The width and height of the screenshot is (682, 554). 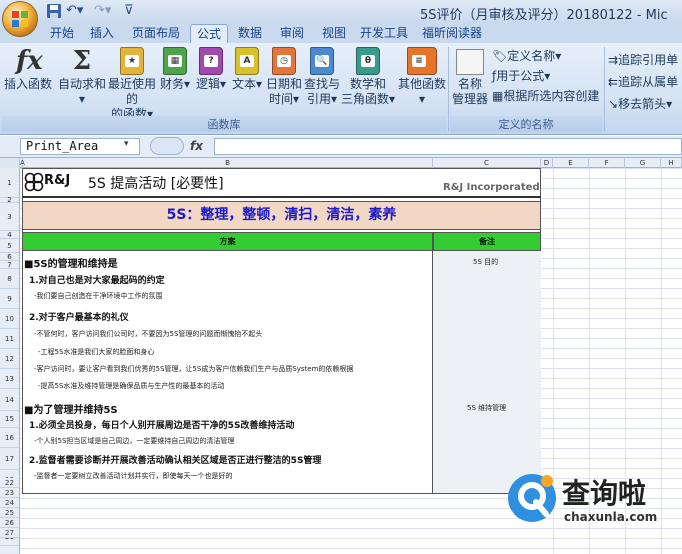 What do you see at coordinates (521, 75) in the screenshot?
I see `use-in-formula-button: ƒ用于公式▾` at bounding box center [521, 75].